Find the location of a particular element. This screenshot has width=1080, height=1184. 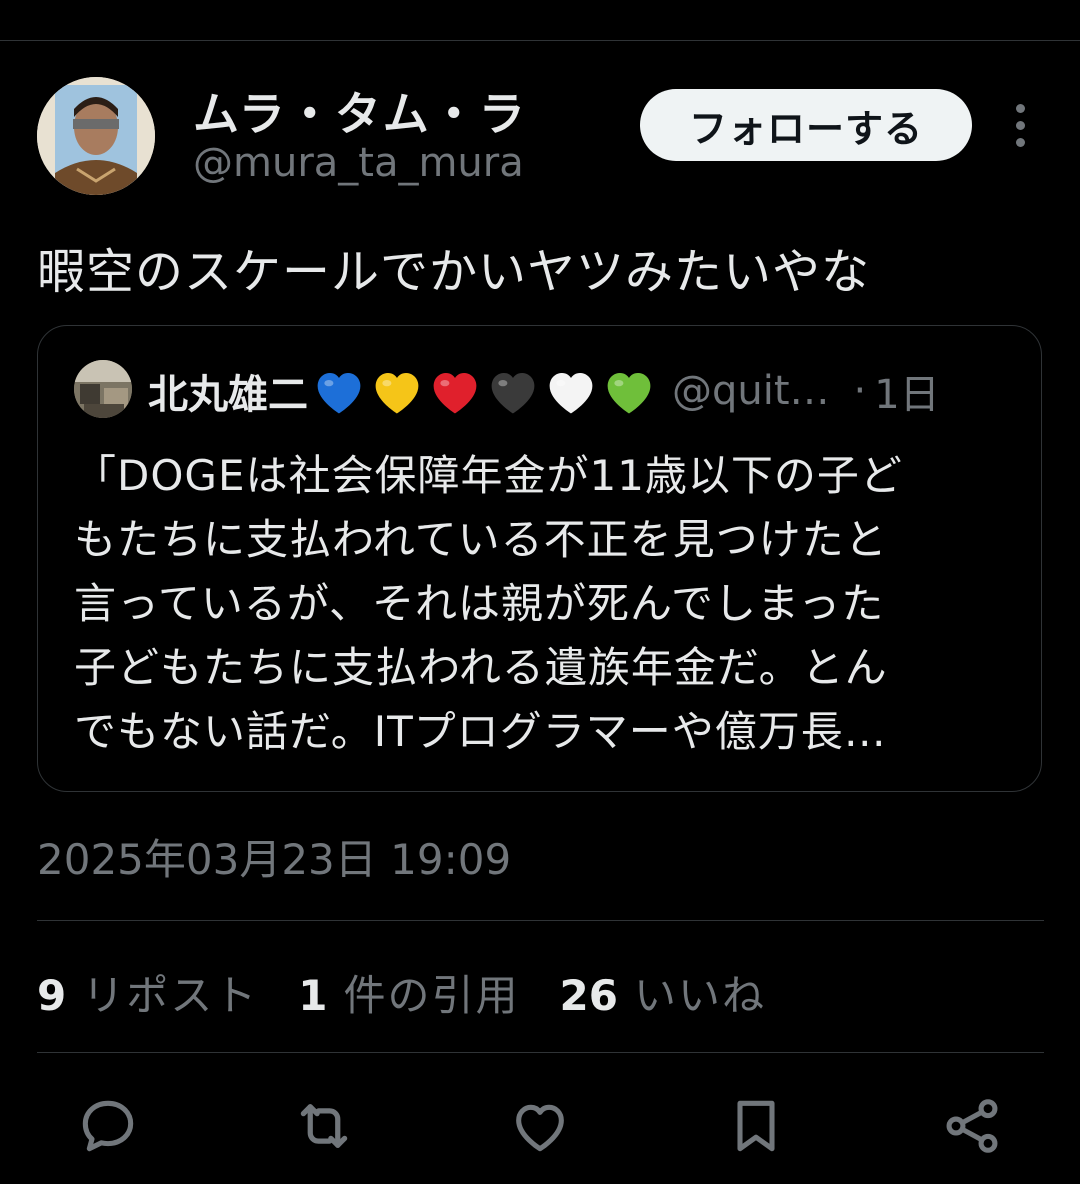

heart-emoji-group is located at coordinates (484, 391).